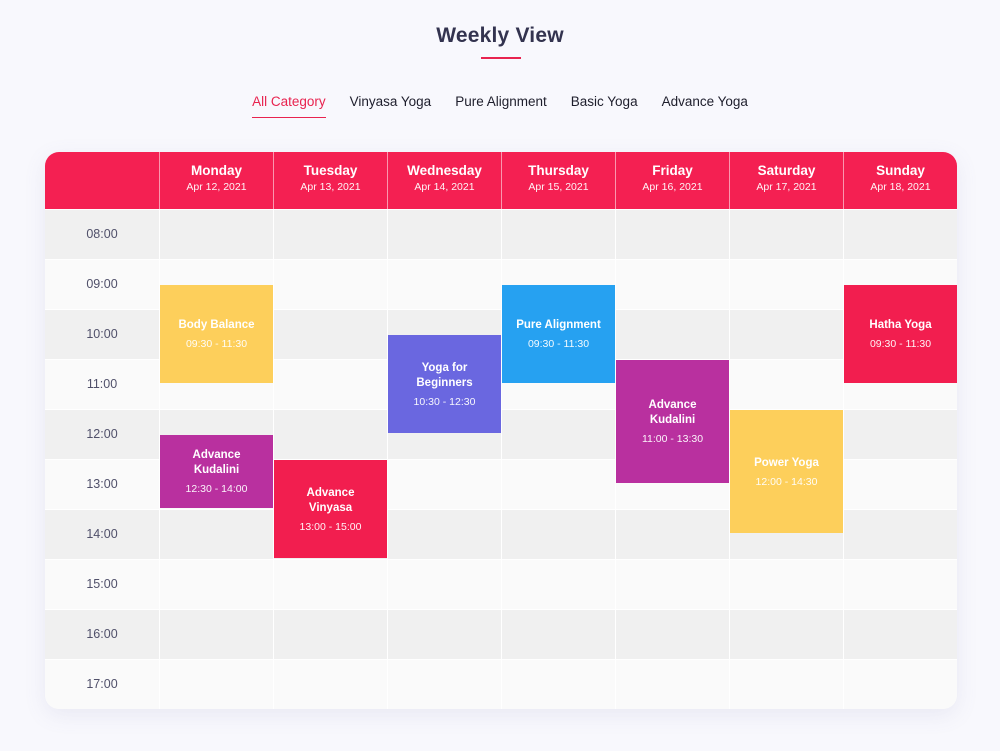  What do you see at coordinates (672, 170) in the screenshot?
I see `day-name: Friday` at bounding box center [672, 170].